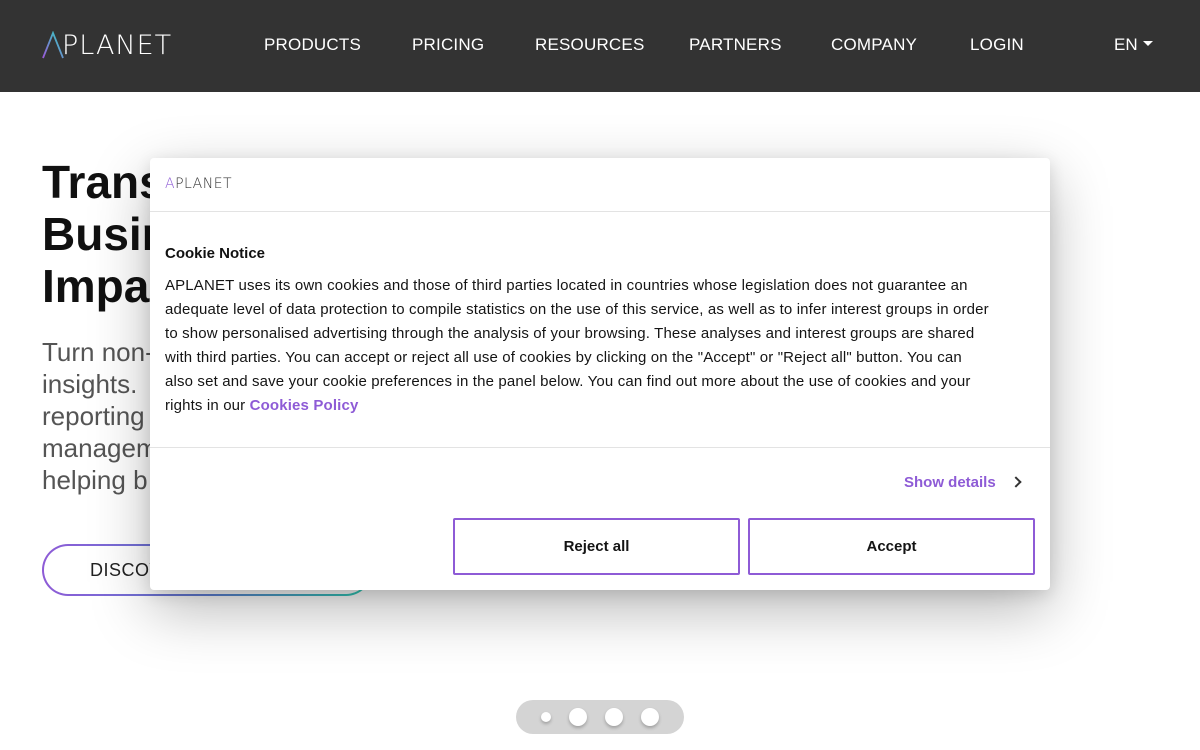  Describe the element at coordinates (600, 185) in the screenshot. I see `dialog-header: APLANET` at that location.